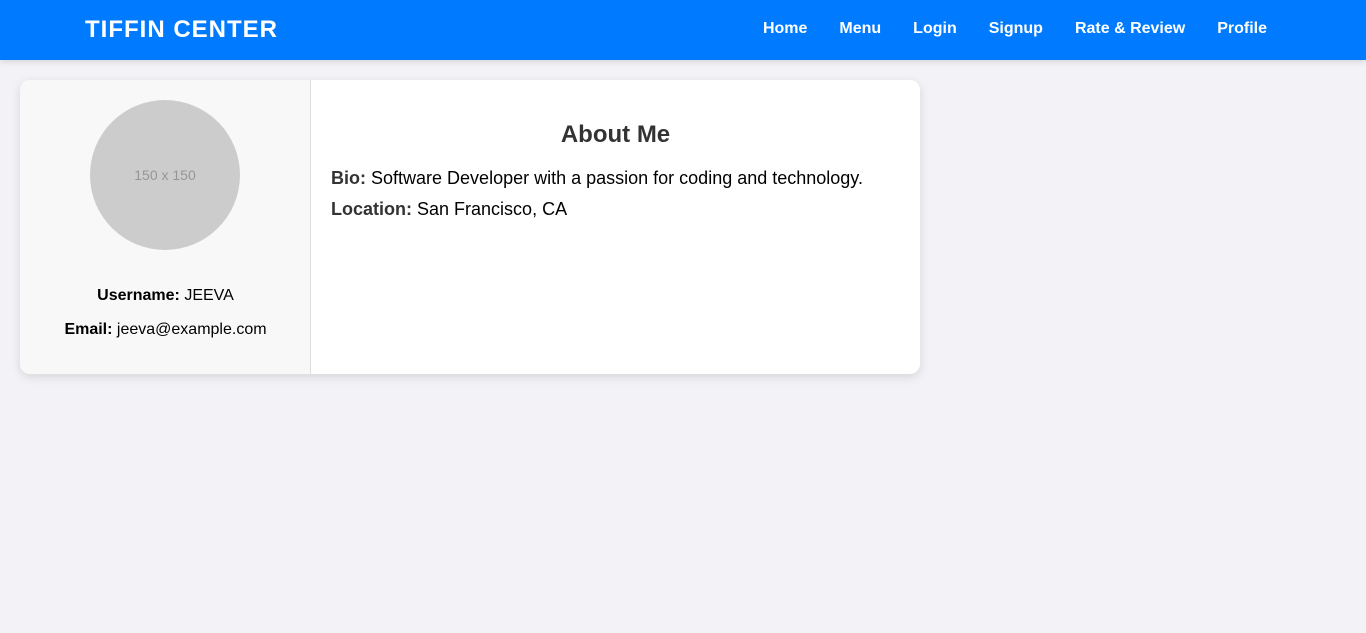 The width and height of the screenshot is (1366, 633). I want to click on nav-link-home: Home, so click(785, 29).